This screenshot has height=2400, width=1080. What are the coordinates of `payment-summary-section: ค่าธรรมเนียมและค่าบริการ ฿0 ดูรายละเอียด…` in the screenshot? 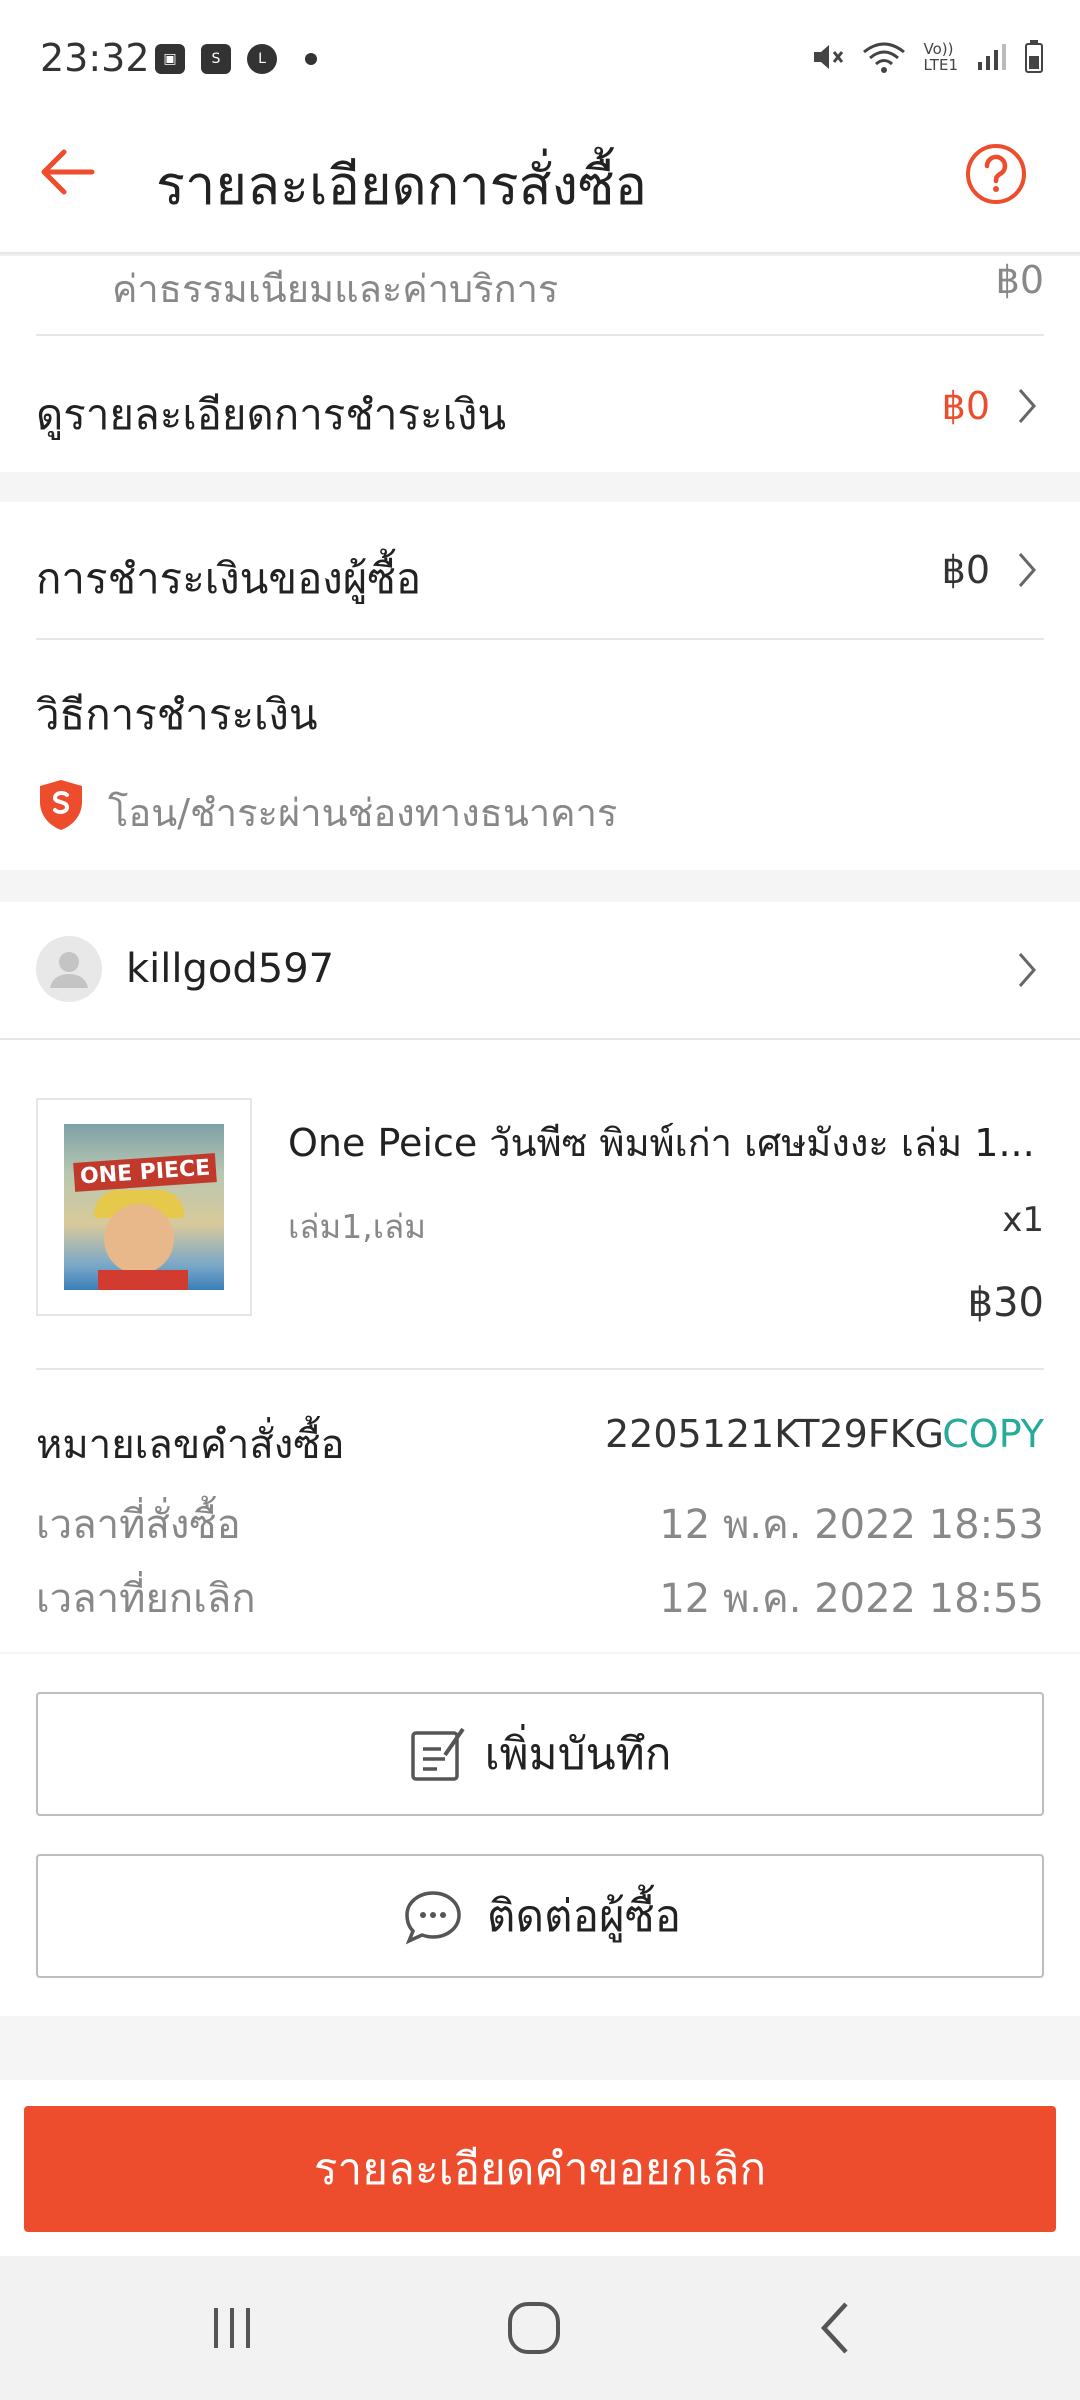 It's located at (540, 364).